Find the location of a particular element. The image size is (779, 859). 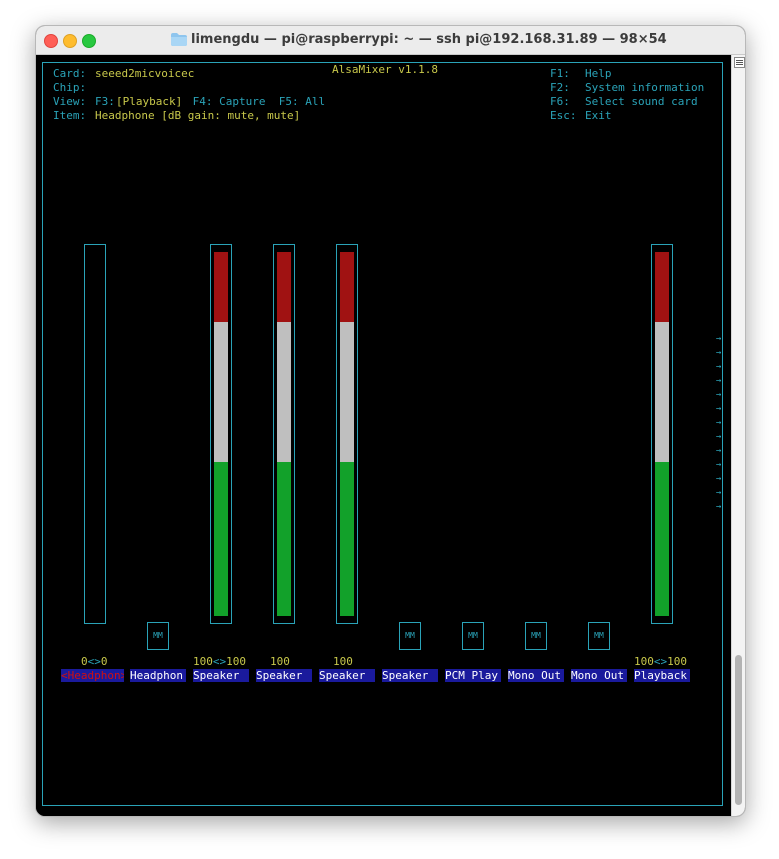

help-key-f2: F2: is located at coordinates (560, 87).